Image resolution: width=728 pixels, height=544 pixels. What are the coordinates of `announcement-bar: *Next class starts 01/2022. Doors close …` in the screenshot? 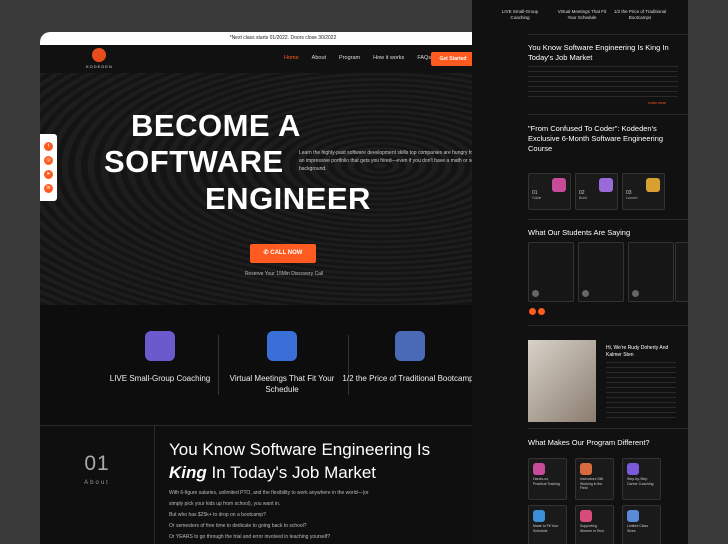 It's located at (283, 38).